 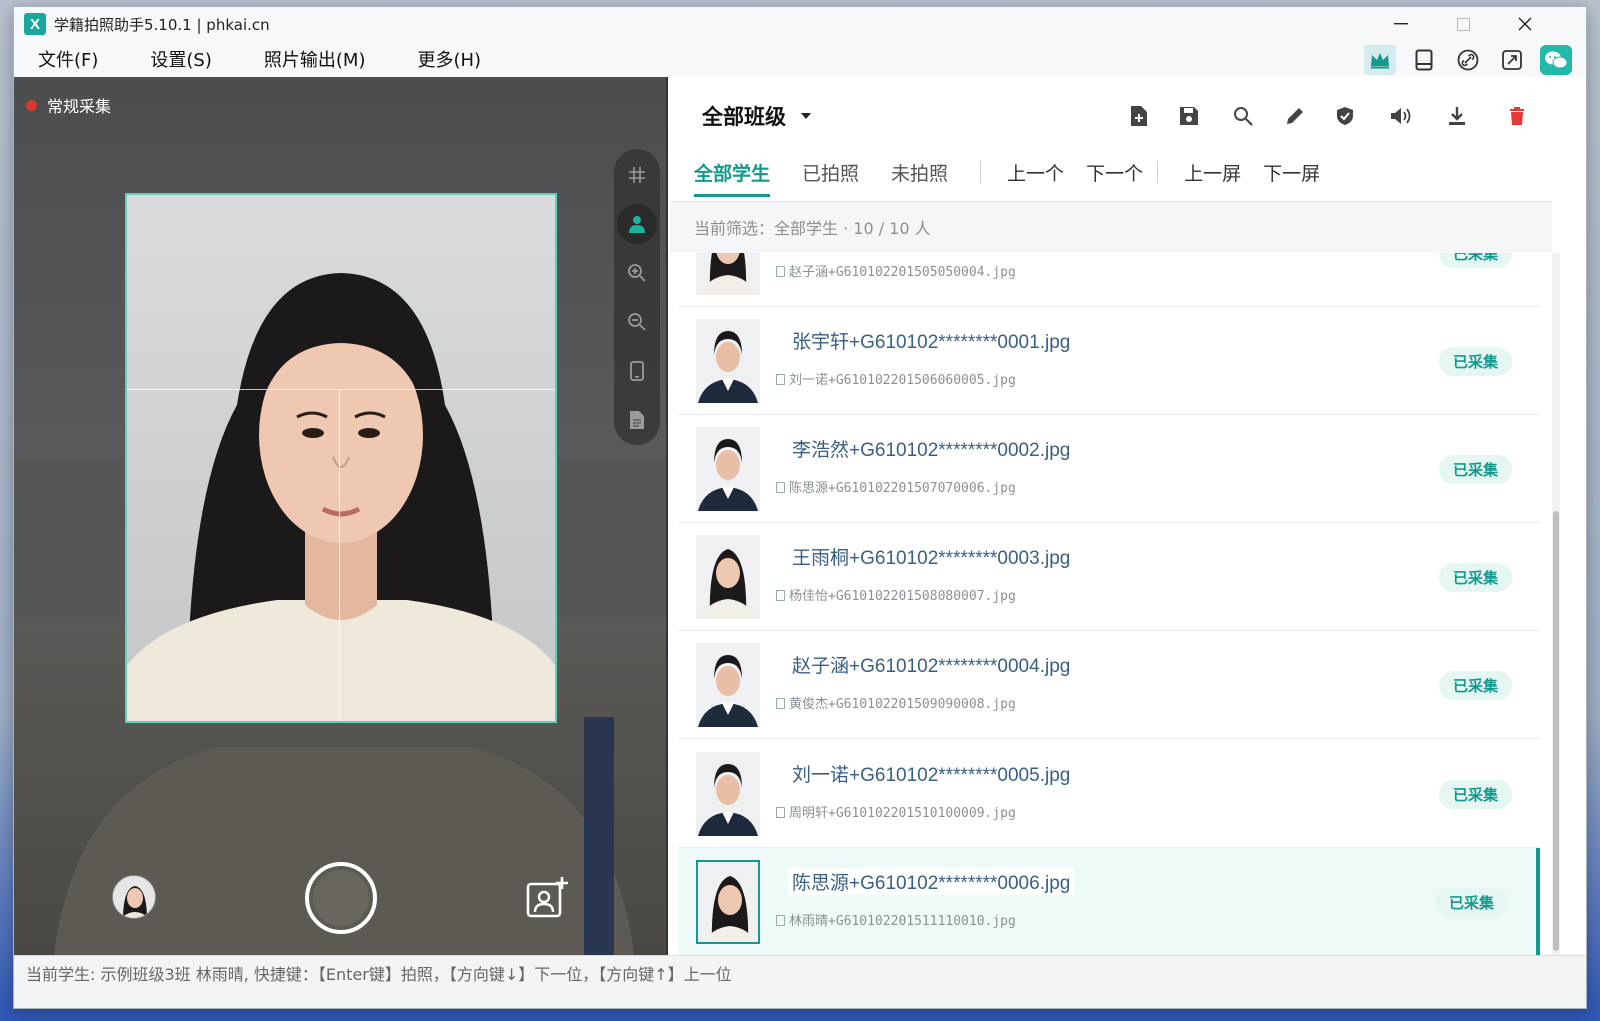 I want to click on menu-file: 文件(F), so click(x=68, y=59).